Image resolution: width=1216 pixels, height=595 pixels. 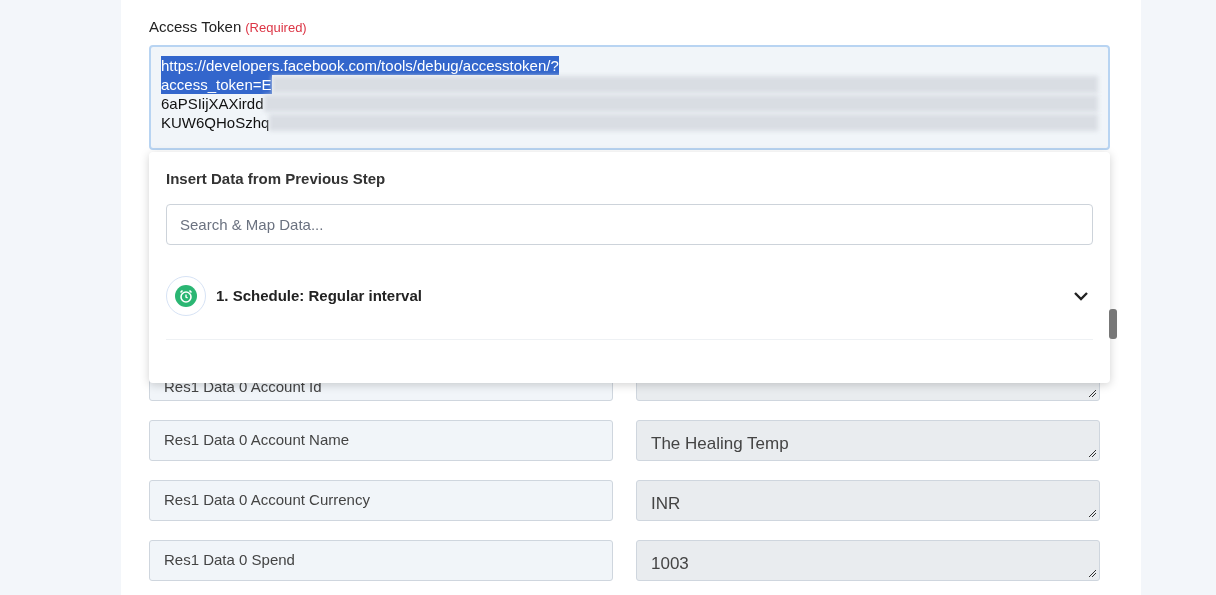 I want to click on value-field: 1003, so click(x=868, y=560).